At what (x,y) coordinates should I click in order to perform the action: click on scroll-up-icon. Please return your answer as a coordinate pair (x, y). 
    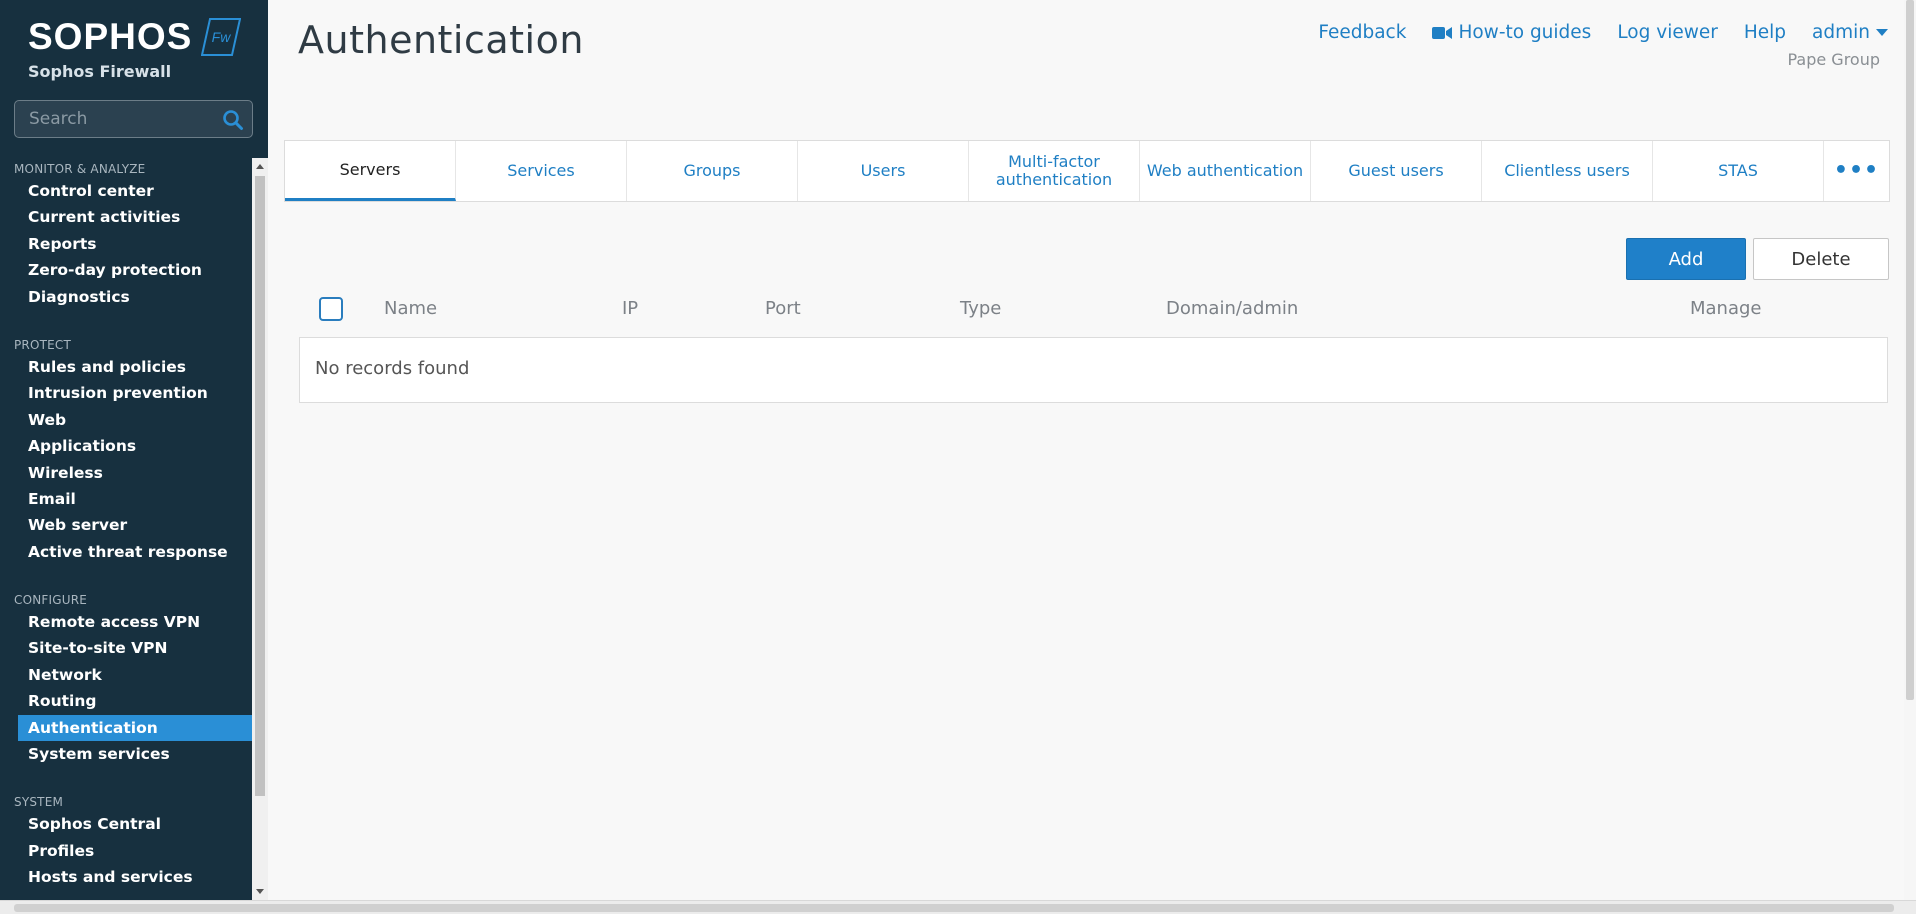
    Looking at the image, I should click on (260, 166).